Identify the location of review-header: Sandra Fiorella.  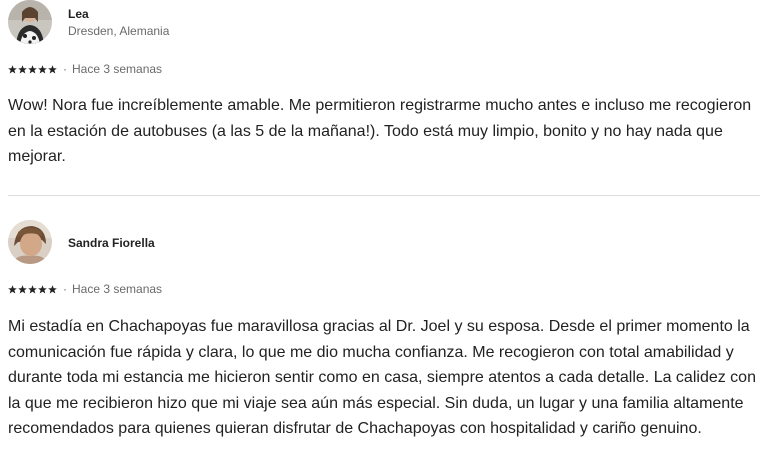
(386, 243).